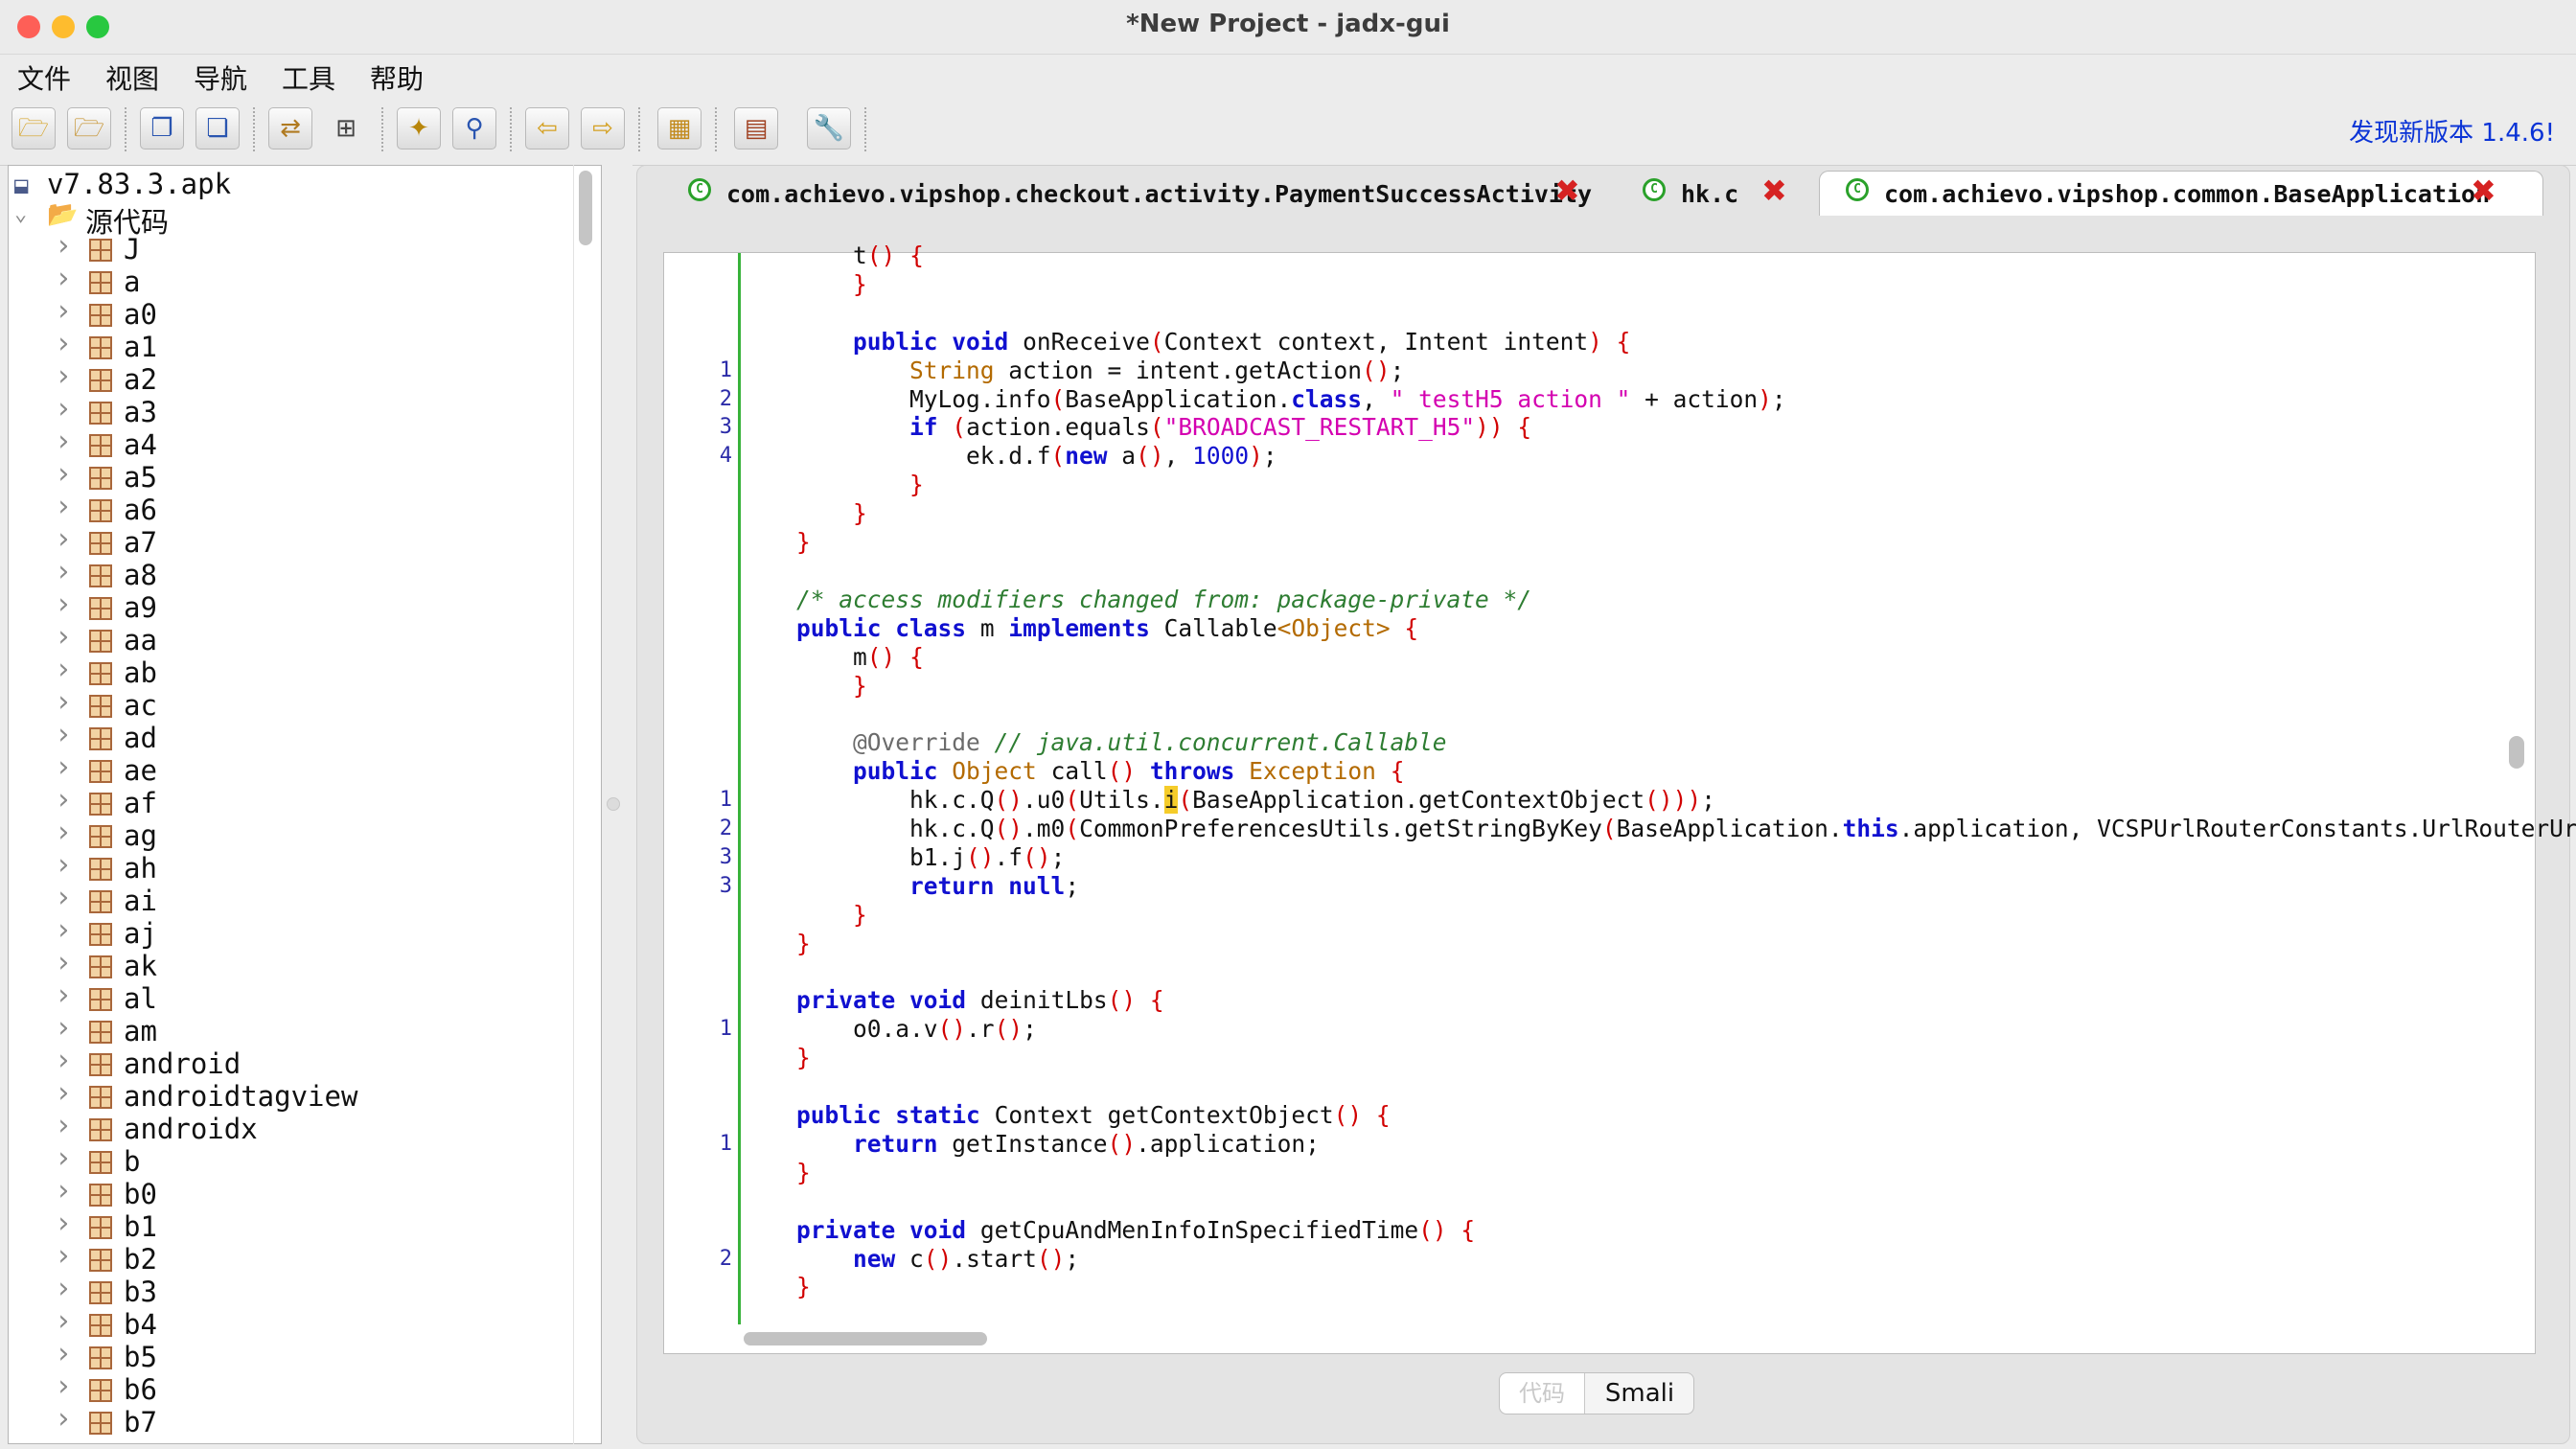 This screenshot has width=2576, height=1449. What do you see at coordinates (603, 128) in the screenshot?
I see `forward-button: ⇨` at bounding box center [603, 128].